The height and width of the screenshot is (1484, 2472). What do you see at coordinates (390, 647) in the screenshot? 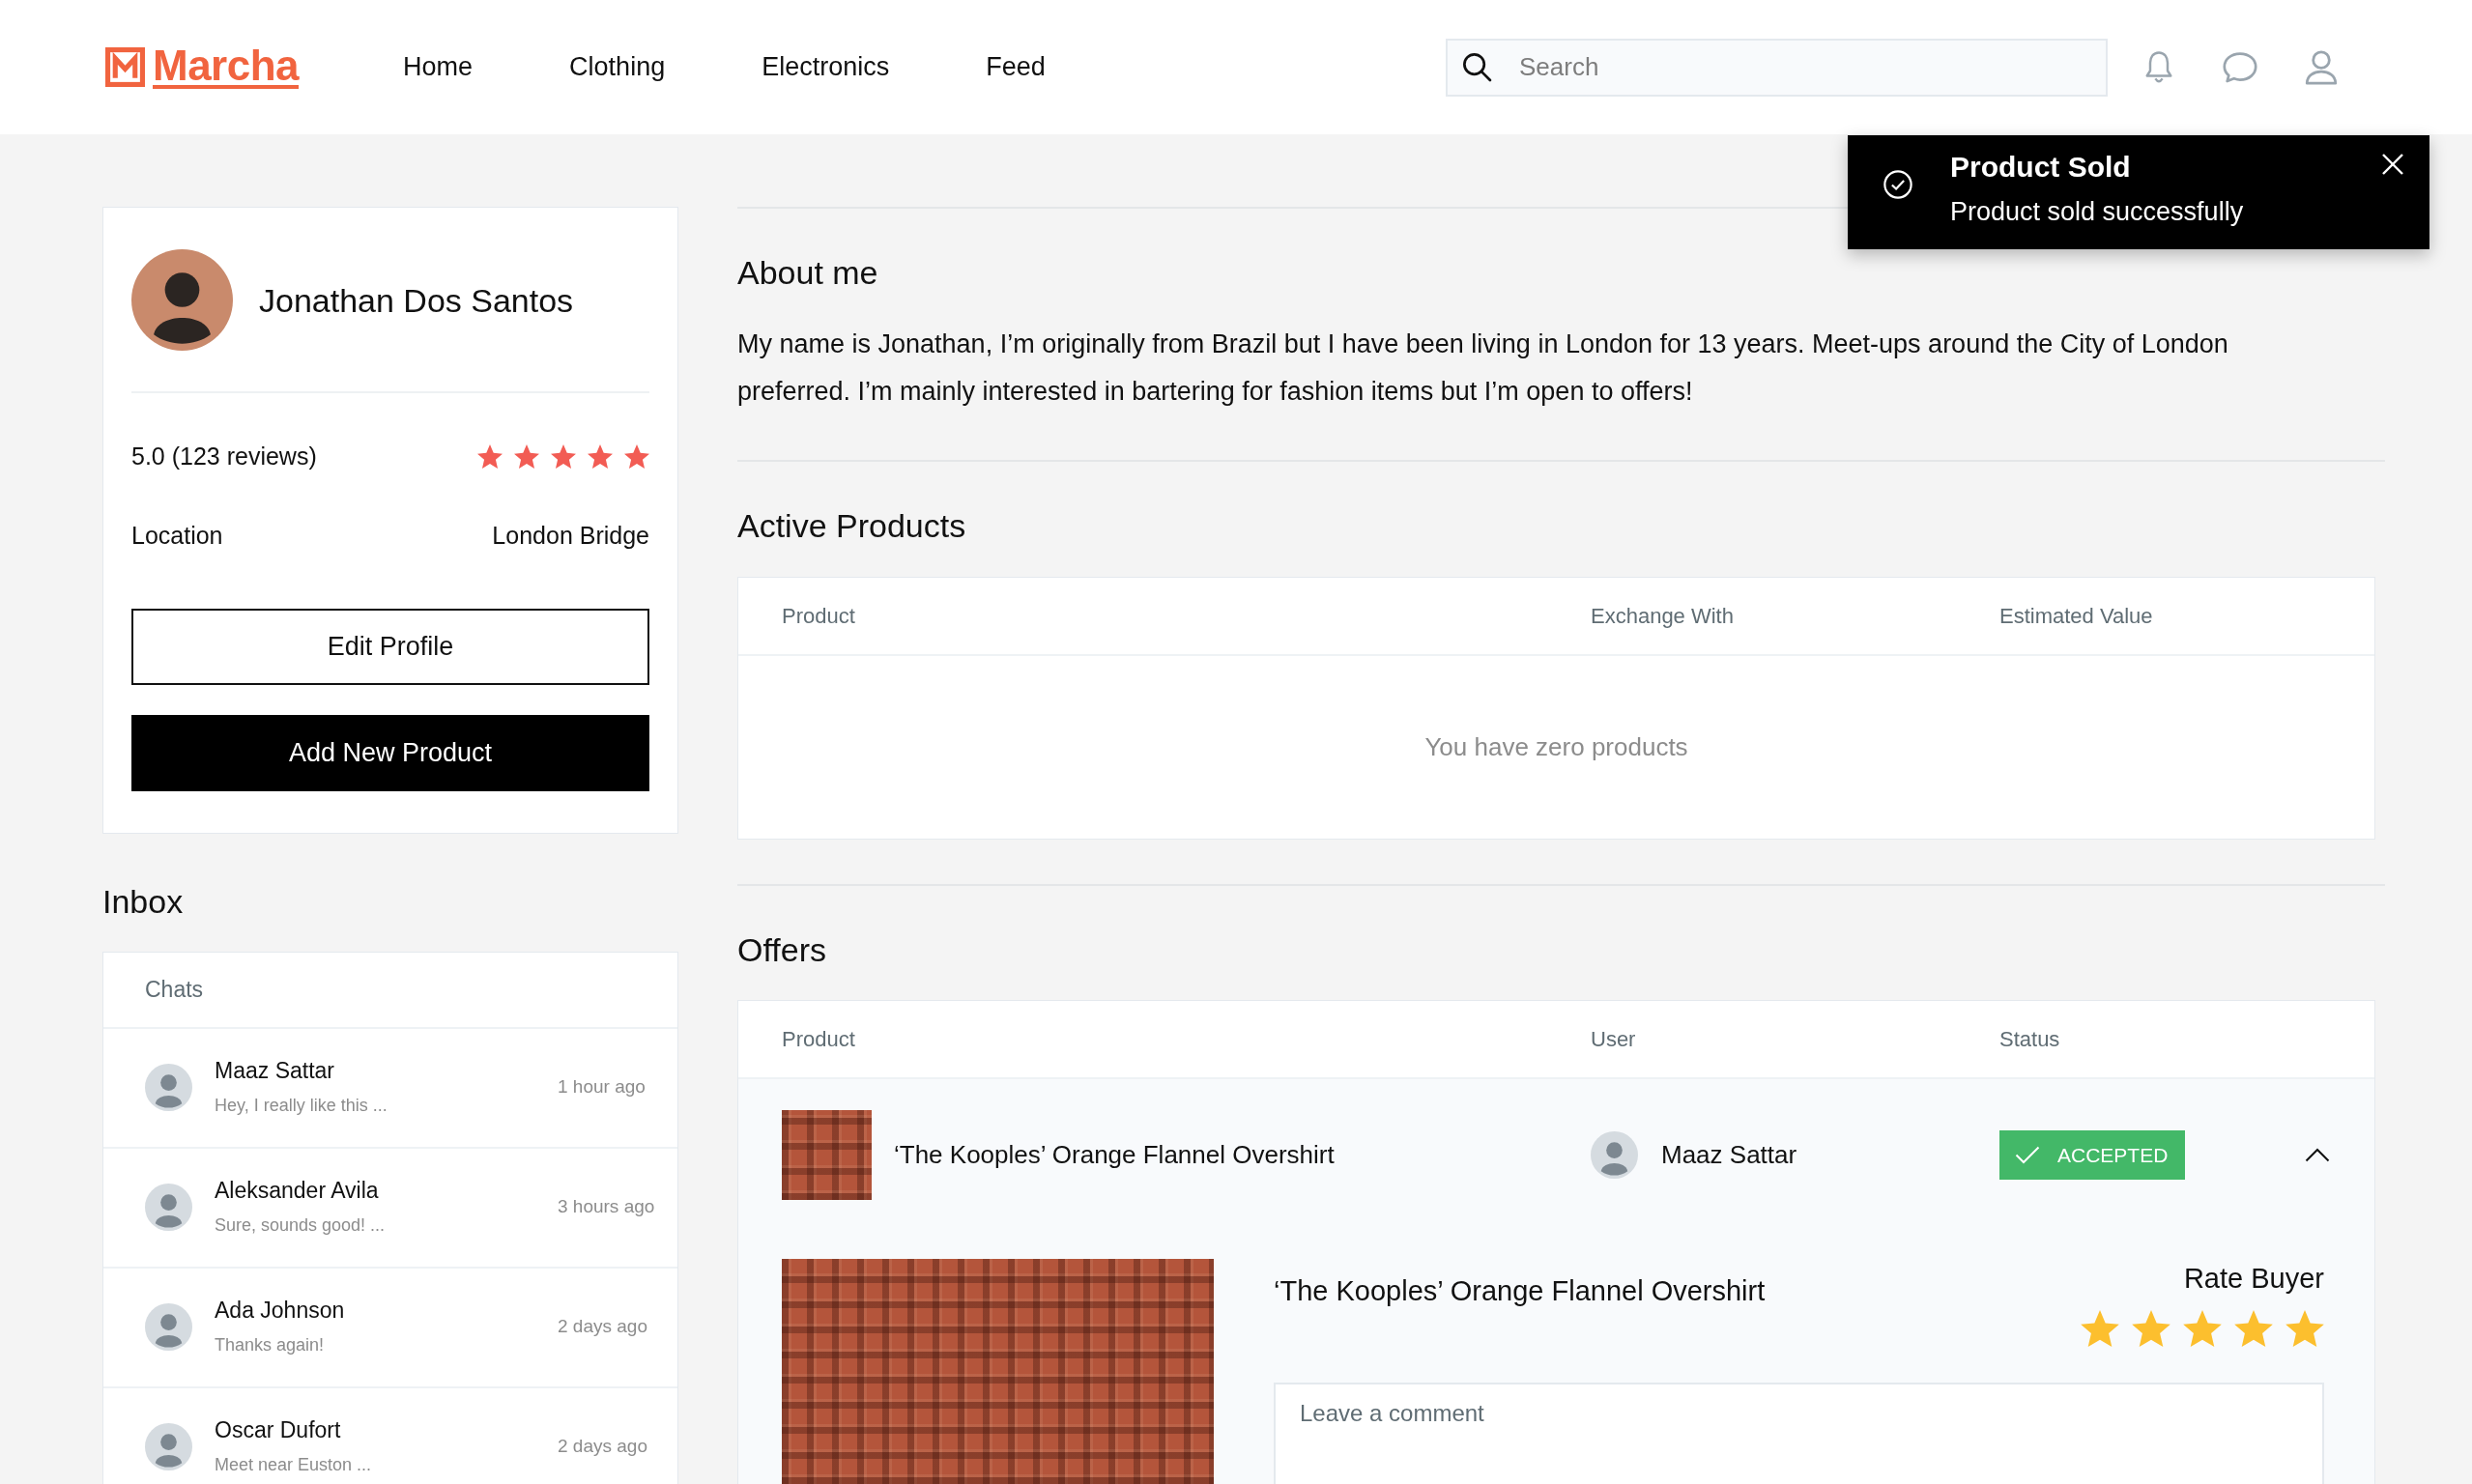
I see `secondary-button: Edit Profile` at bounding box center [390, 647].